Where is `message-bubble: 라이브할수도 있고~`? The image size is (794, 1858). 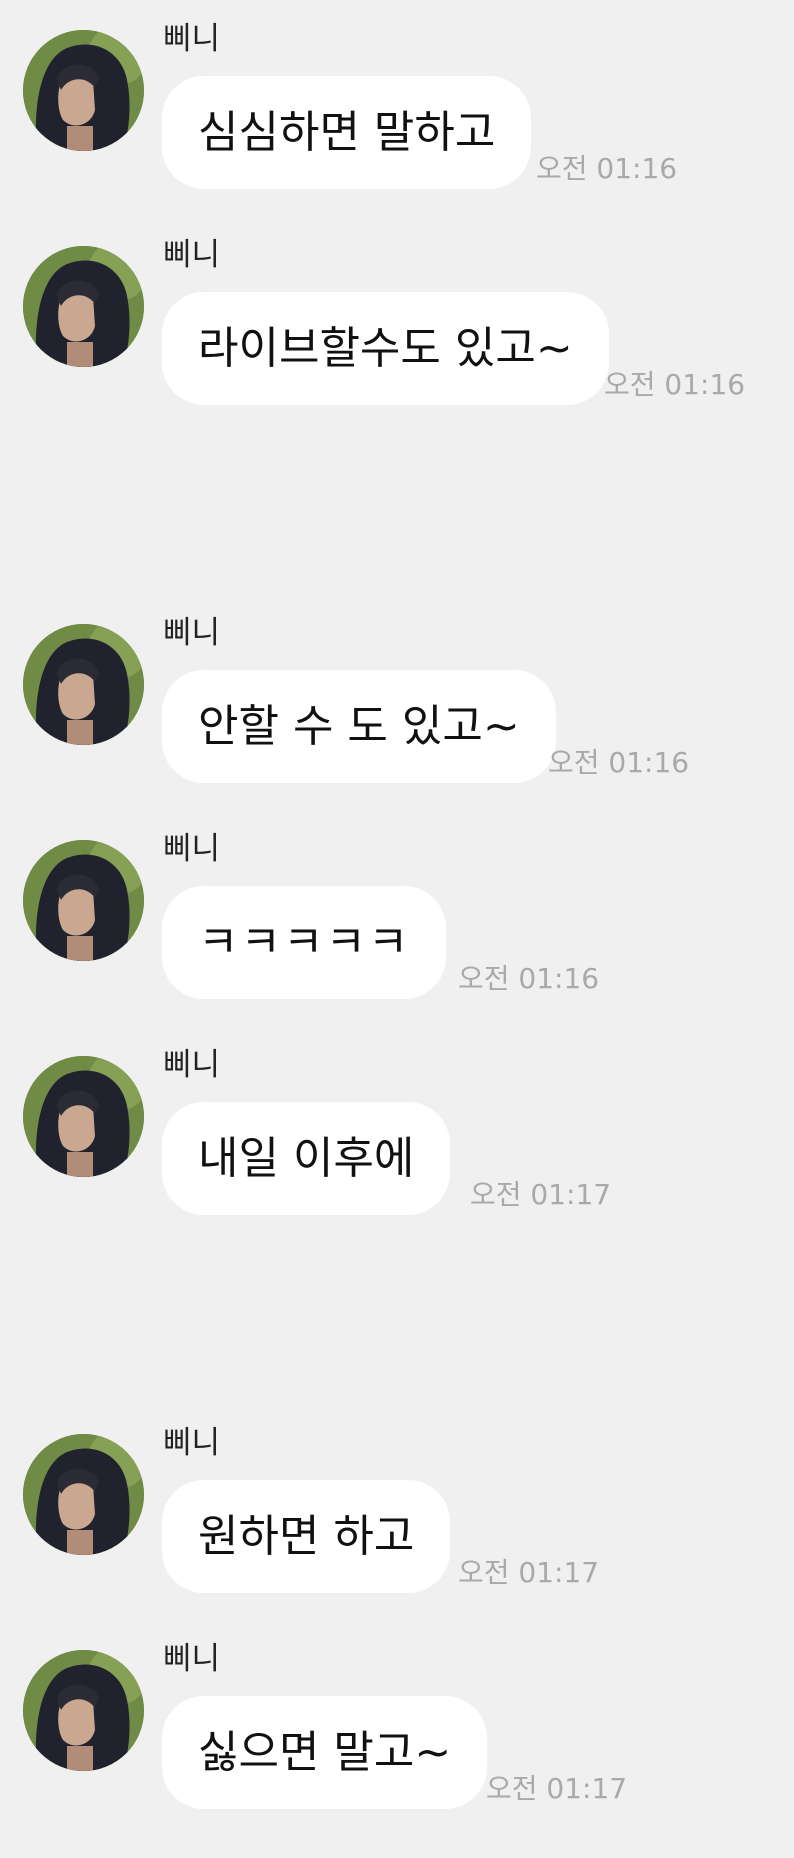
message-bubble: 라이브할수도 있고~ is located at coordinates (385, 348).